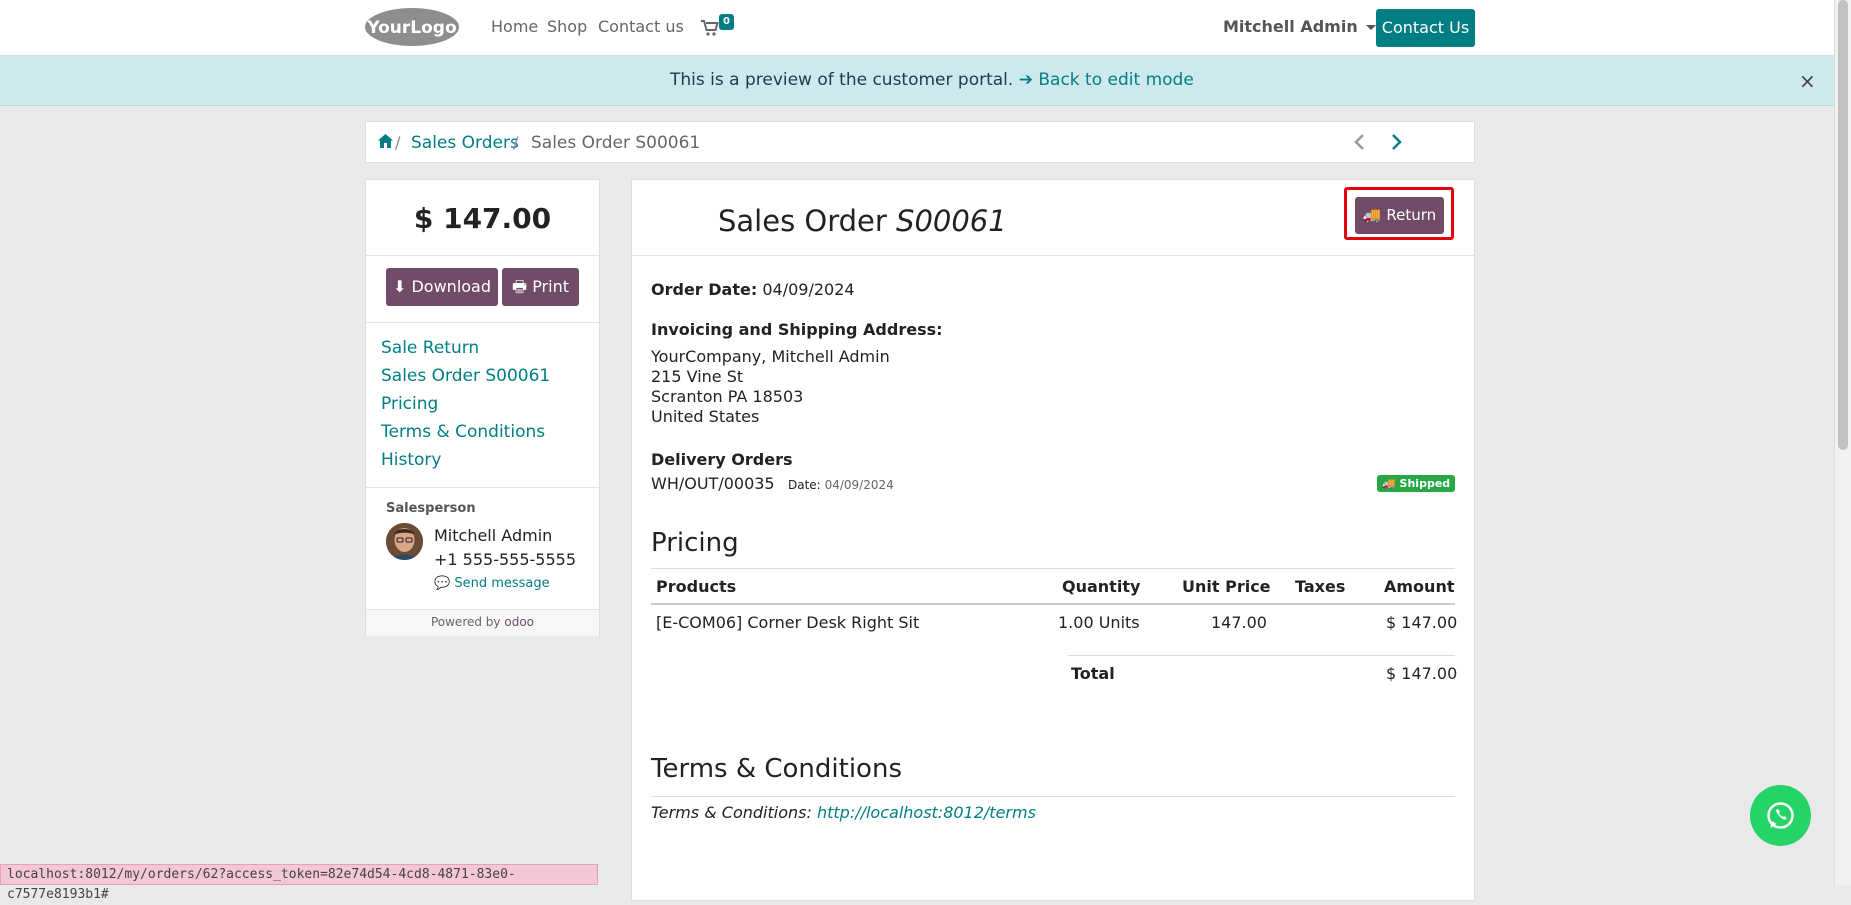 The height and width of the screenshot is (905, 1851). What do you see at coordinates (399, 286) in the screenshot?
I see `download-icon: ⬇` at bounding box center [399, 286].